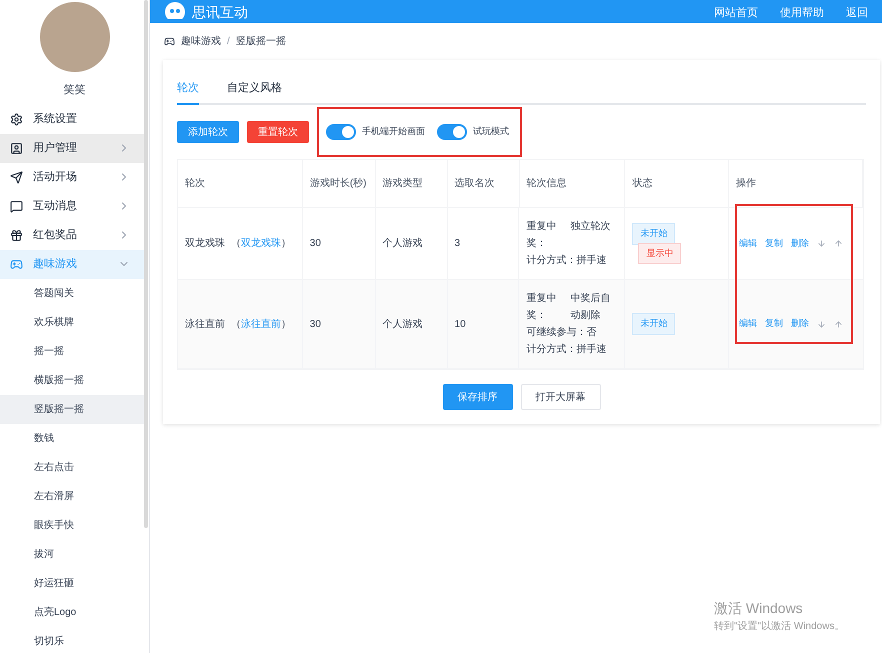 The height and width of the screenshot is (653, 882). Describe the element at coordinates (72, 235) in the screenshot. I see `sidebar-item: 红包奖品` at that location.